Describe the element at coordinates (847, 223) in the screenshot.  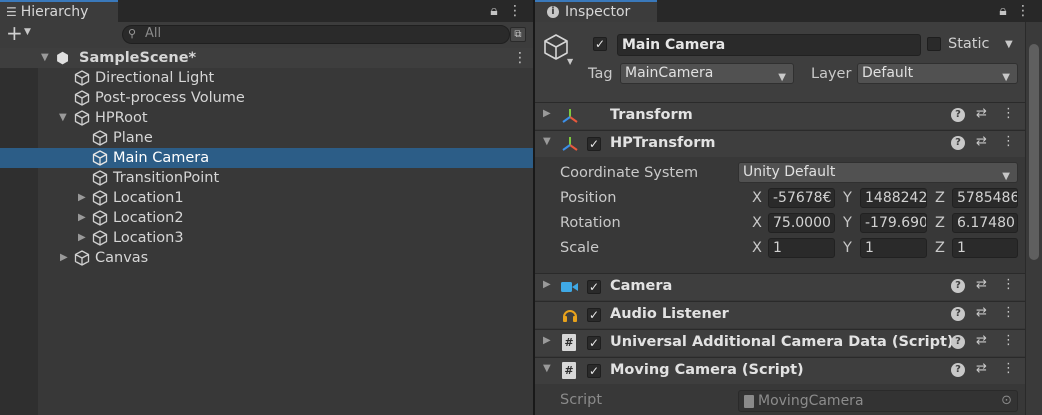
I see `rotation-y-label: Y` at that location.